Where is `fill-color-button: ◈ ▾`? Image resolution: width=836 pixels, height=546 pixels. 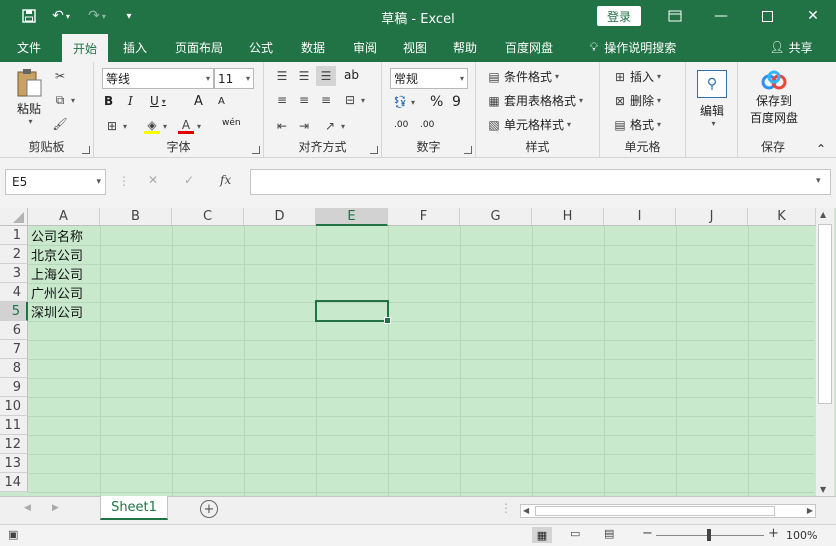
fill-color-button: ◈ ▾ is located at coordinates (155, 126).